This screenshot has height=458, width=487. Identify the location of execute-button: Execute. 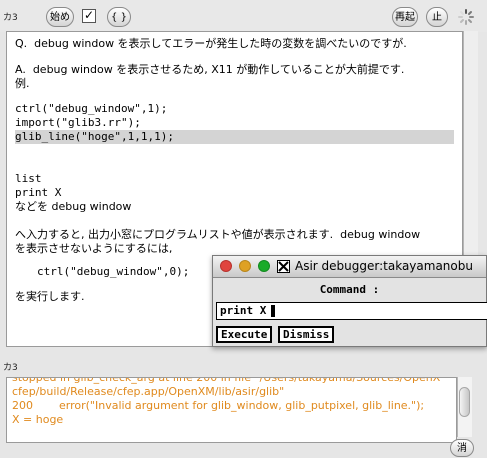
(244, 334).